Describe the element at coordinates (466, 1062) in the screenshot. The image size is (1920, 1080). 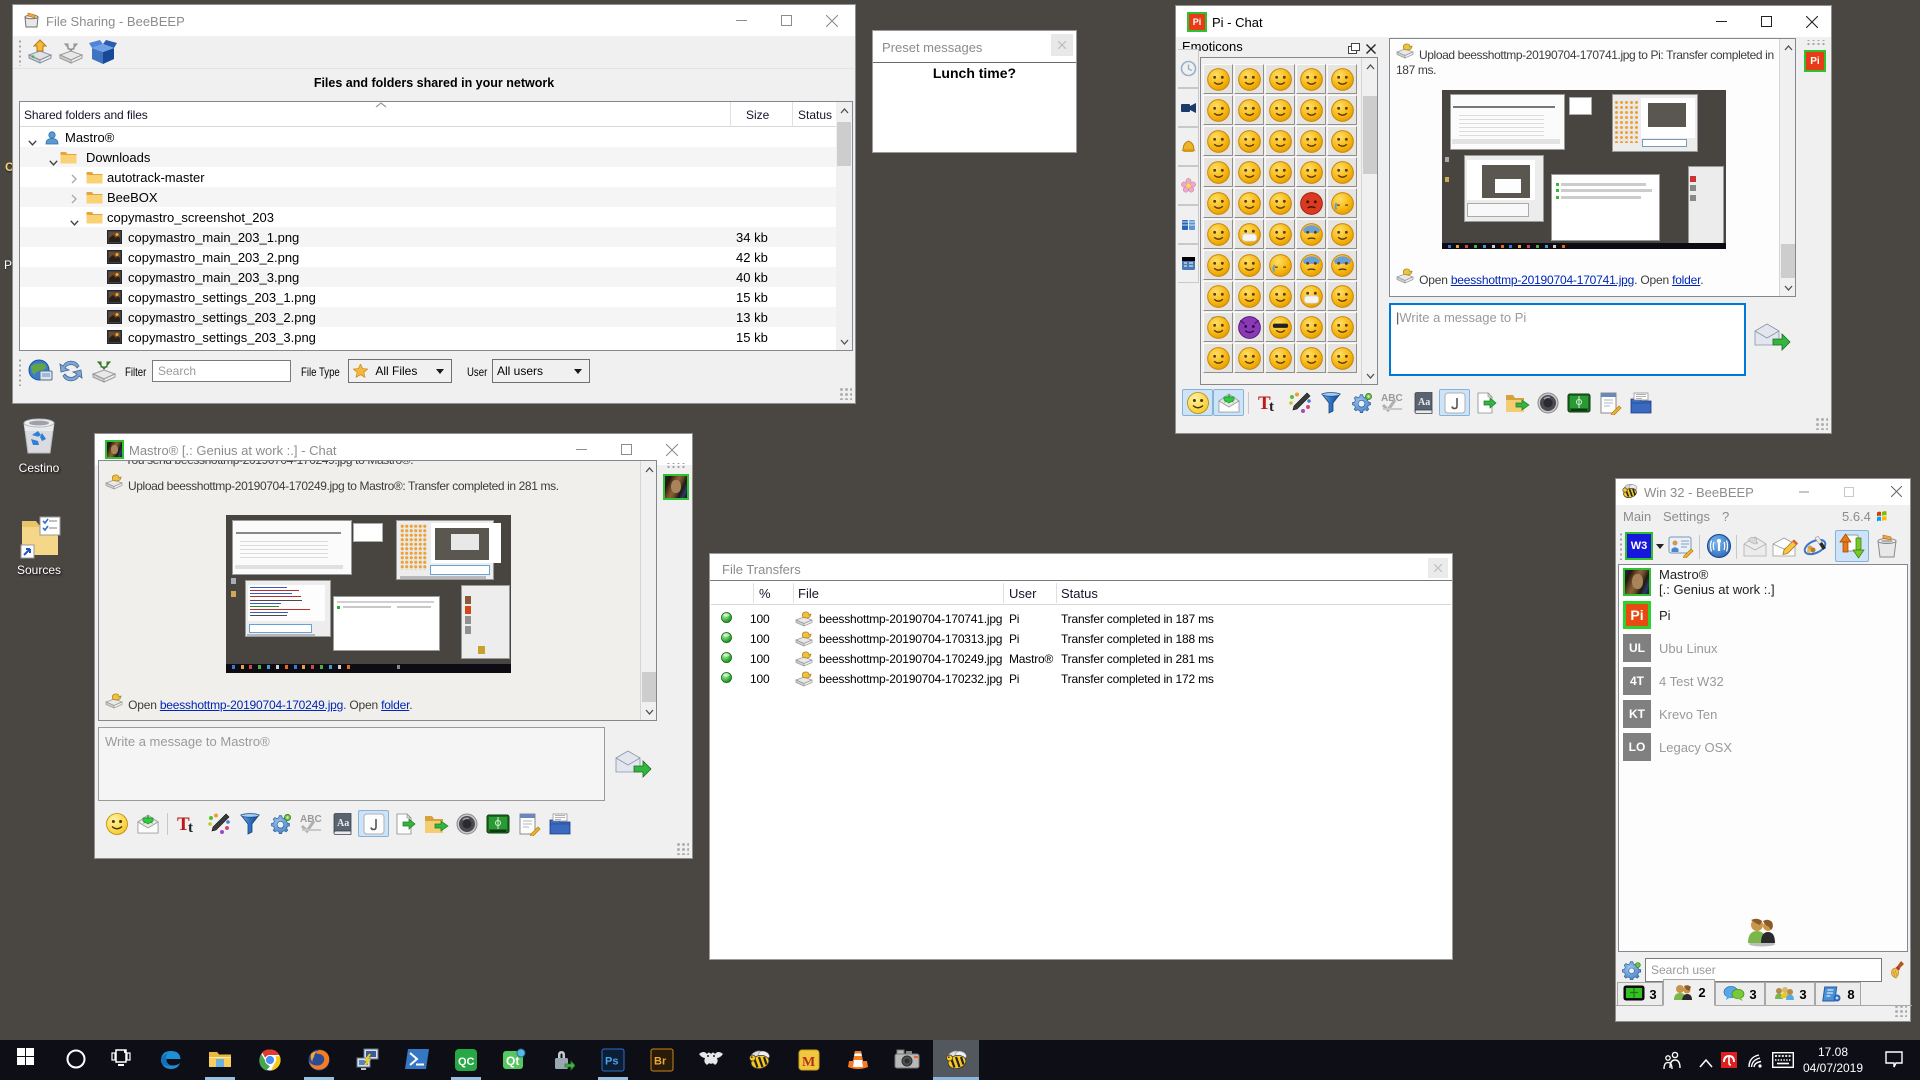
I see `svg-text: QC` at that location.